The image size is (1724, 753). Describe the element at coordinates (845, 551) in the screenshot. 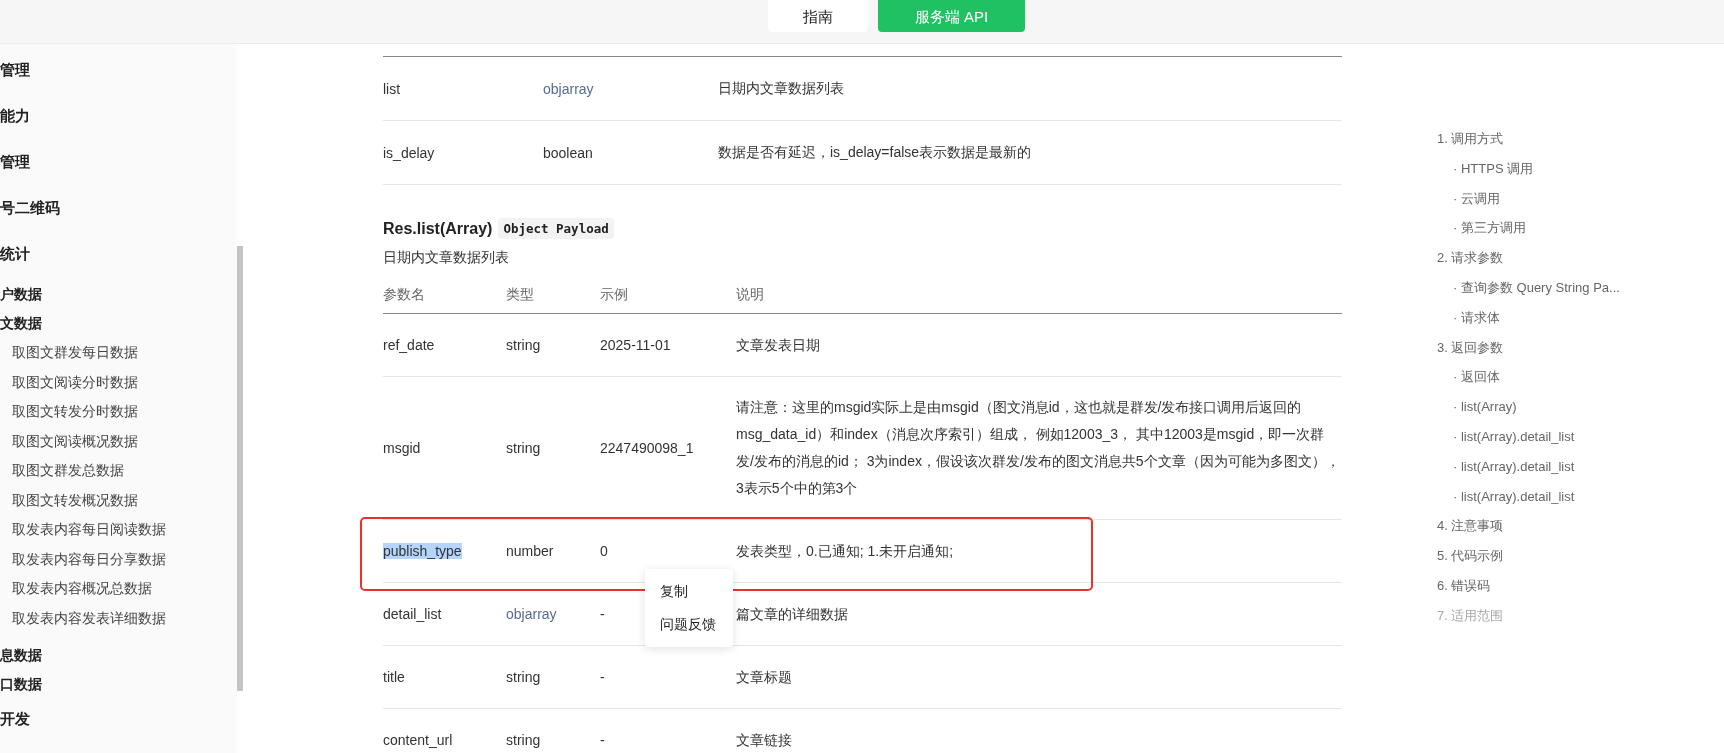

I see `param-description: 发表类型，0.已通知; 1.未开启通知;` at that location.